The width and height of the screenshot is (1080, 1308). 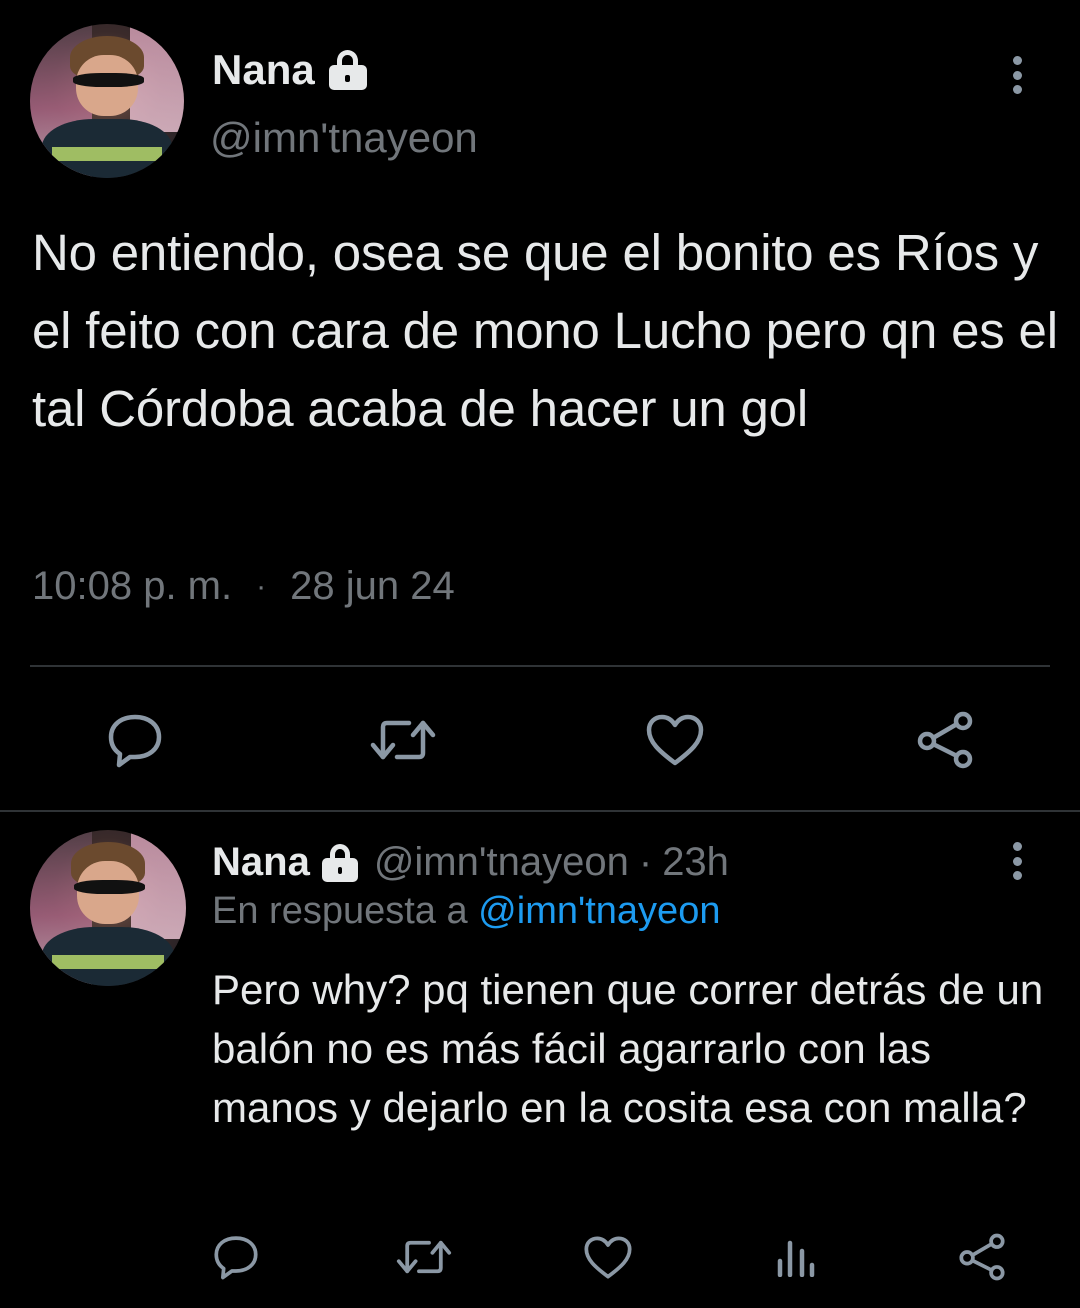 What do you see at coordinates (344, 138) in the screenshot?
I see `author-handle: @imn'tnayeon` at bounding box center [344, 138].